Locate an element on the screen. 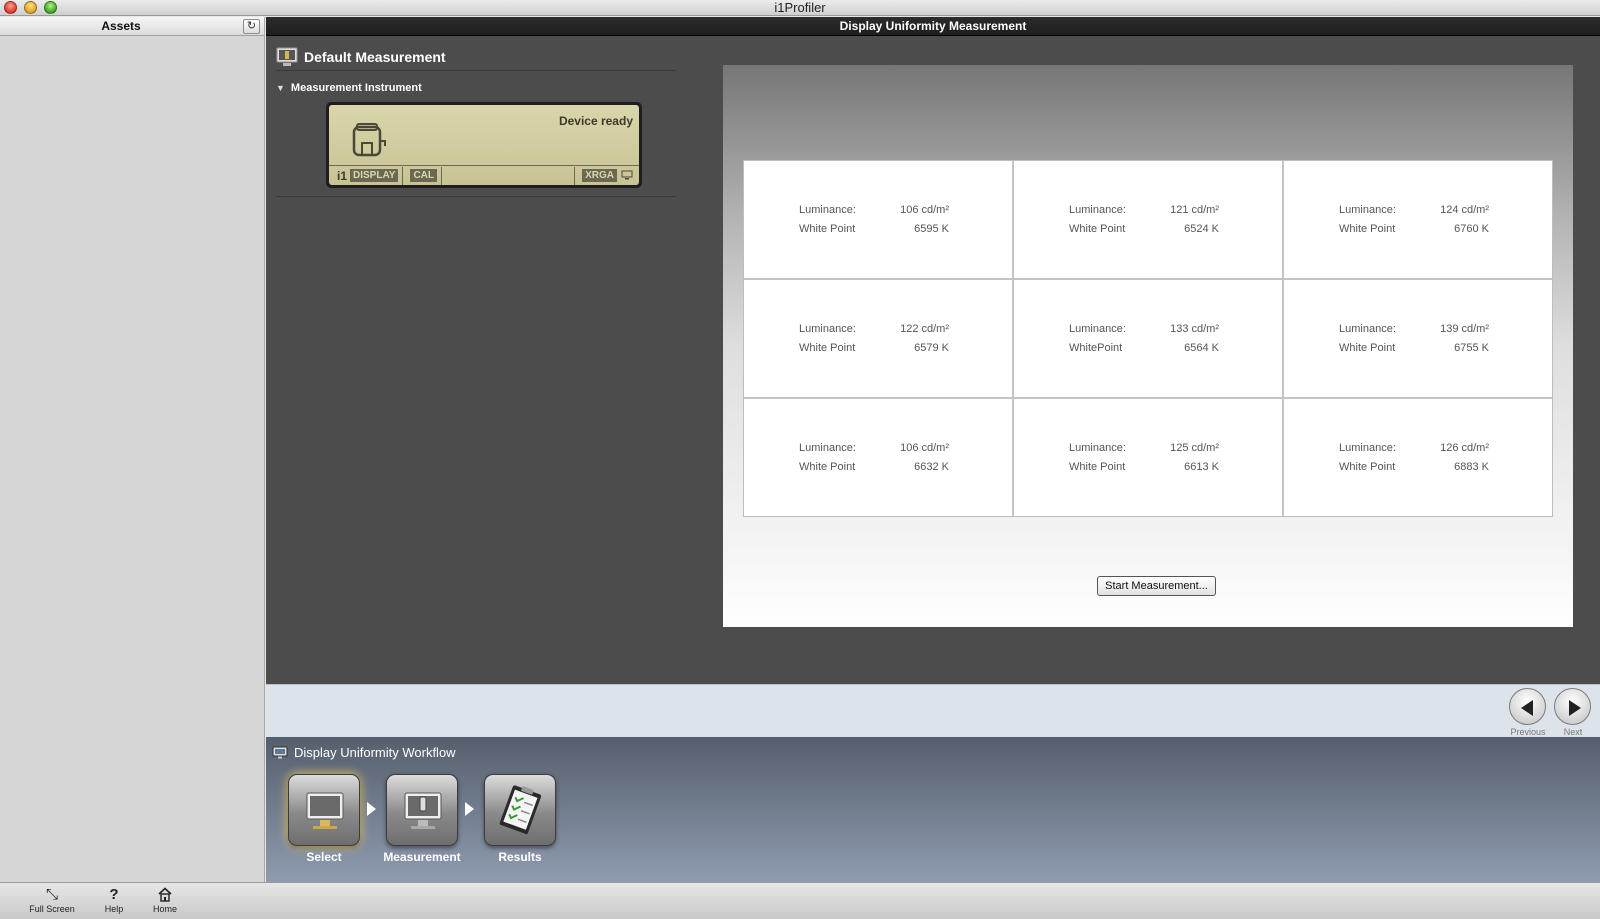 This screenshot has height=919, width=1600. white-point-value: 6524 K is located at coordinates (1201, 229).